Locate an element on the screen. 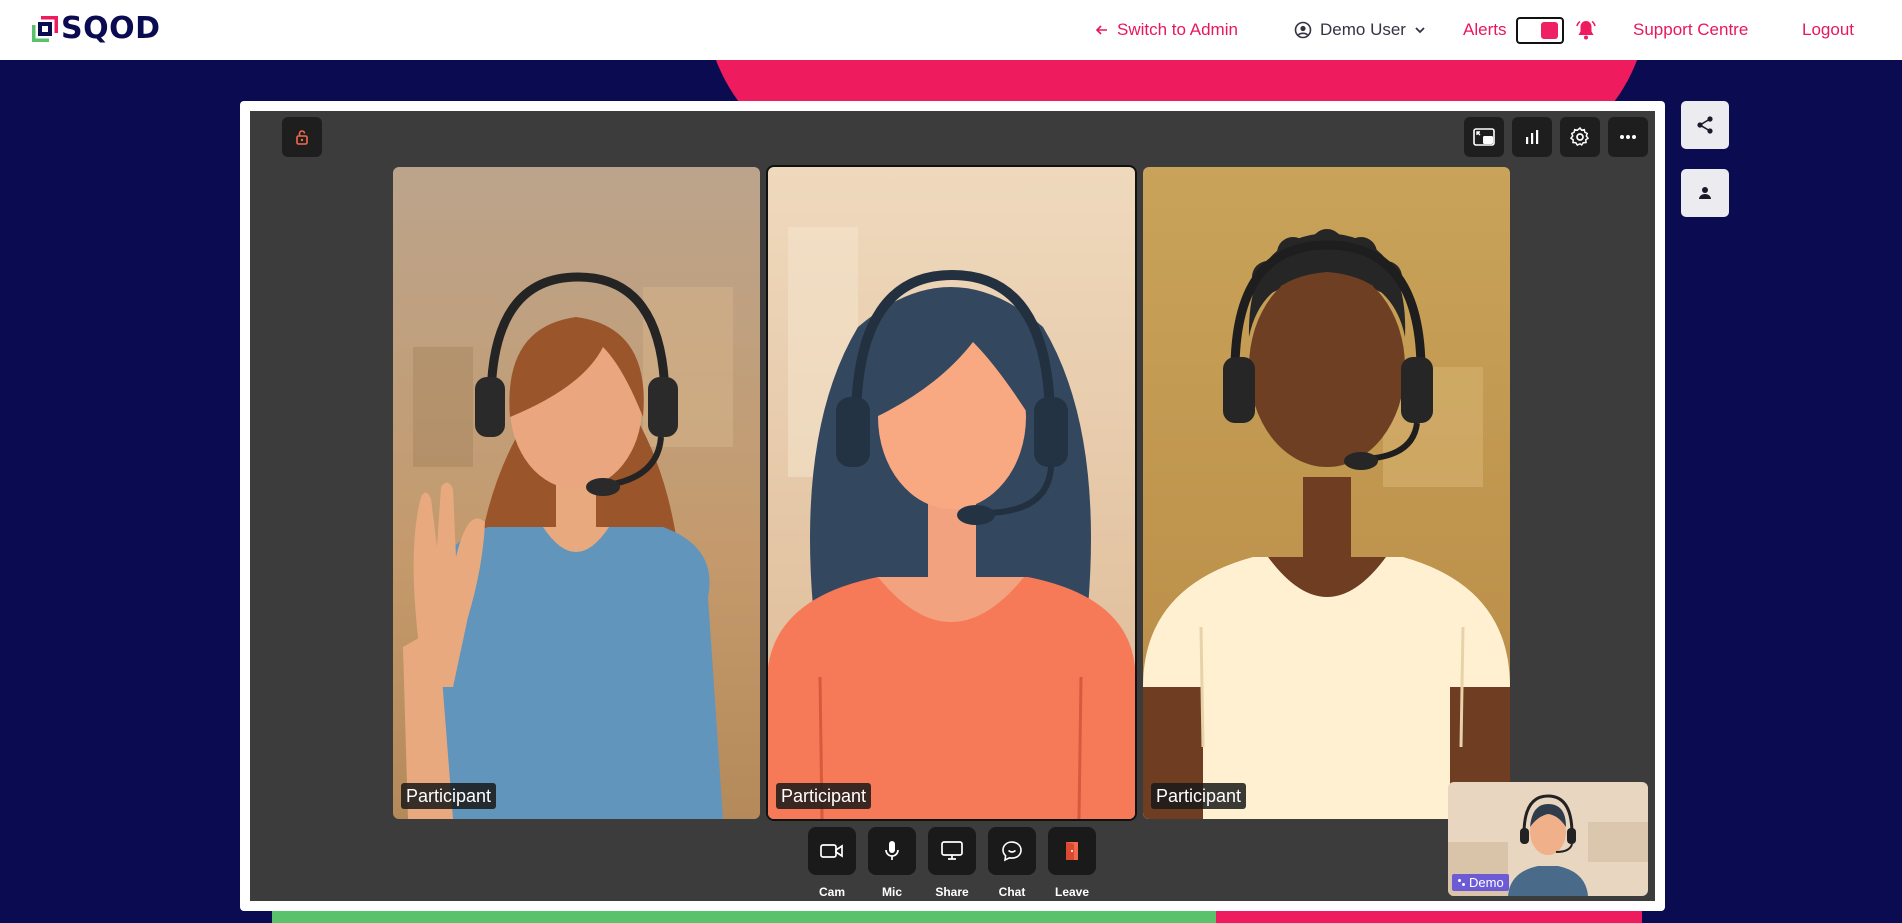 Image resolution: width=1902 pixels, height=923 pixels. mic-control: Mic is located at coordinates (892, 863).